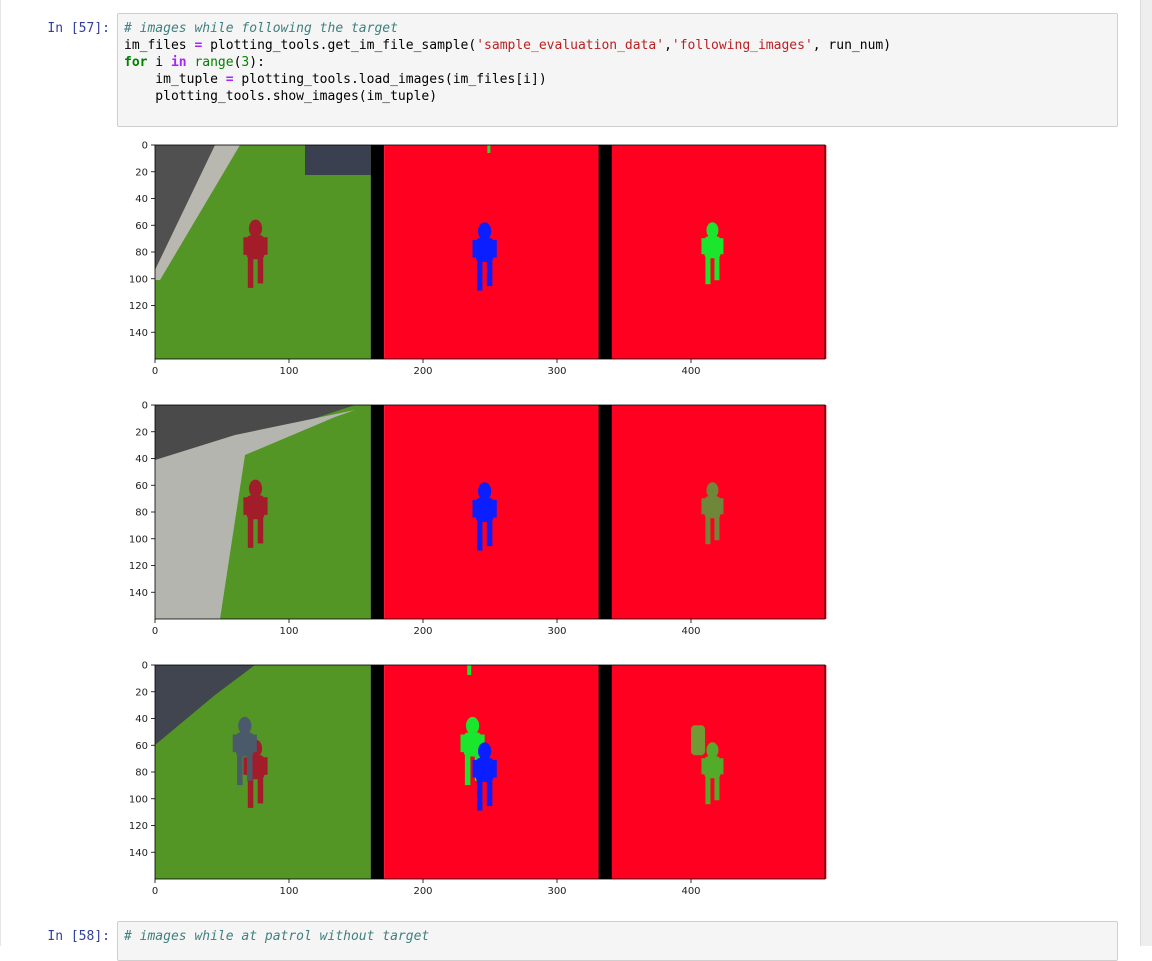 The height and width of the screenshot is (961, 1152). I want to click on code-line-5: plotting_tools.show_images(im_tuple), so click(281, 96).